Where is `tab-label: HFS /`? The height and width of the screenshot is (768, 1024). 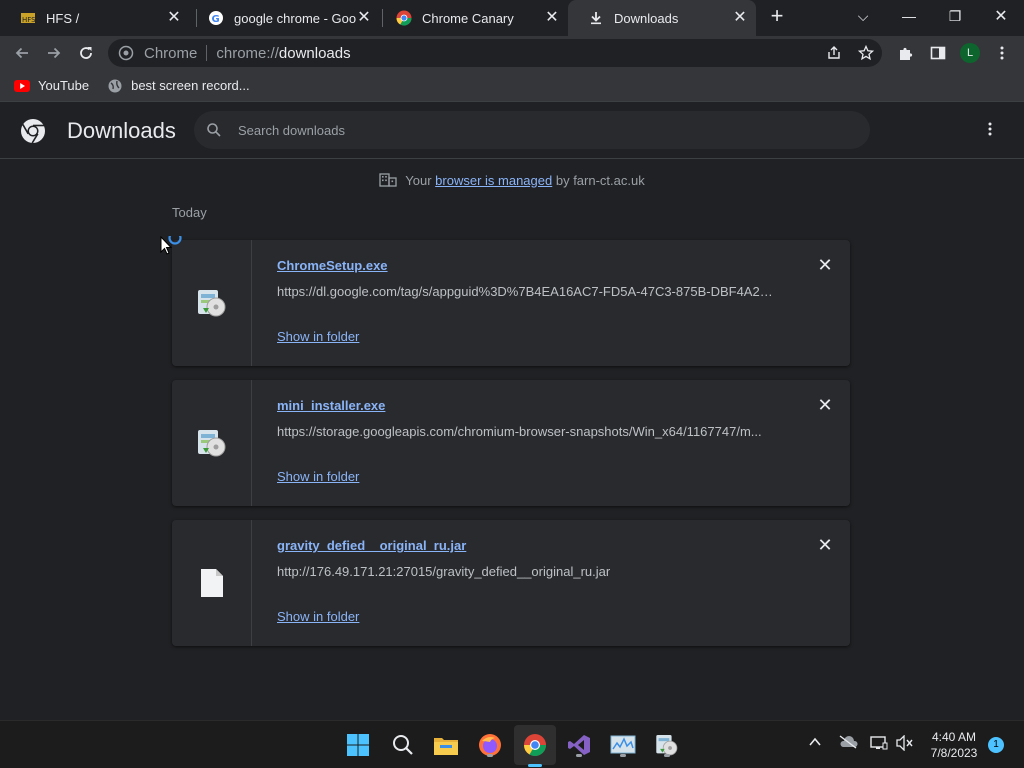 tab-label: HFS / is located at coordinates (63, 18).